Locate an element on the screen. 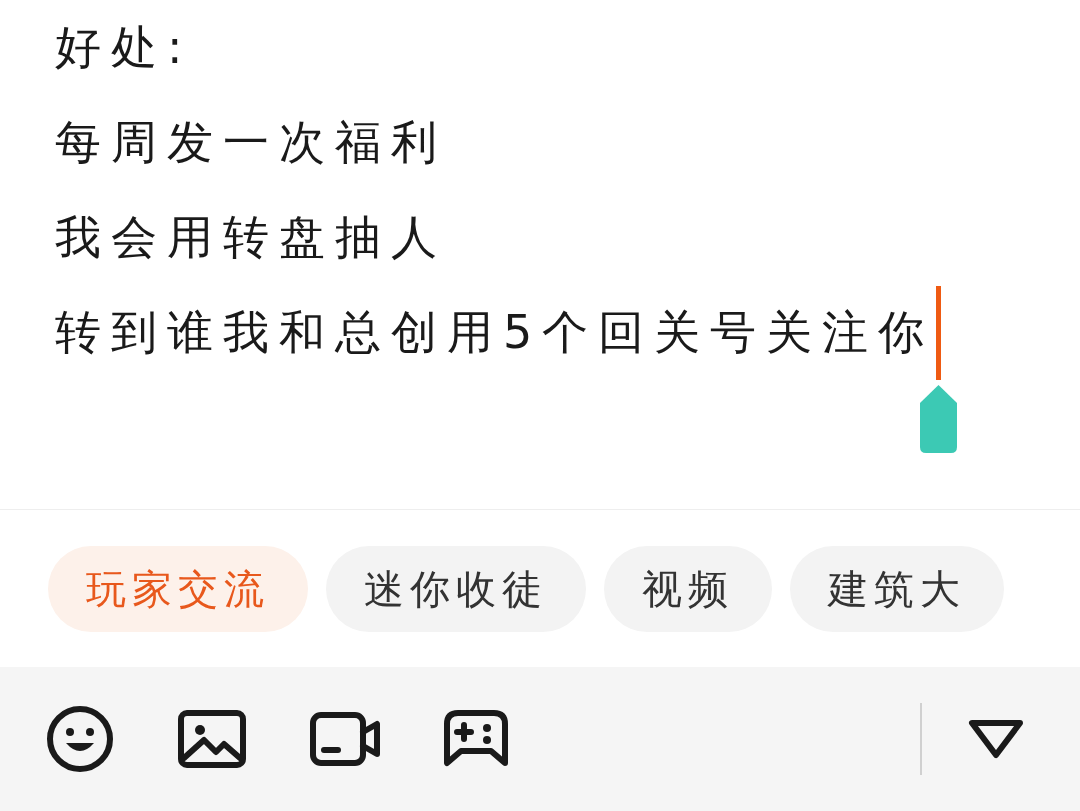 The image size is (1080, 811). text-line: 转到谁我和总创用5个回关号关注你 is located at coordinates (495, 332).